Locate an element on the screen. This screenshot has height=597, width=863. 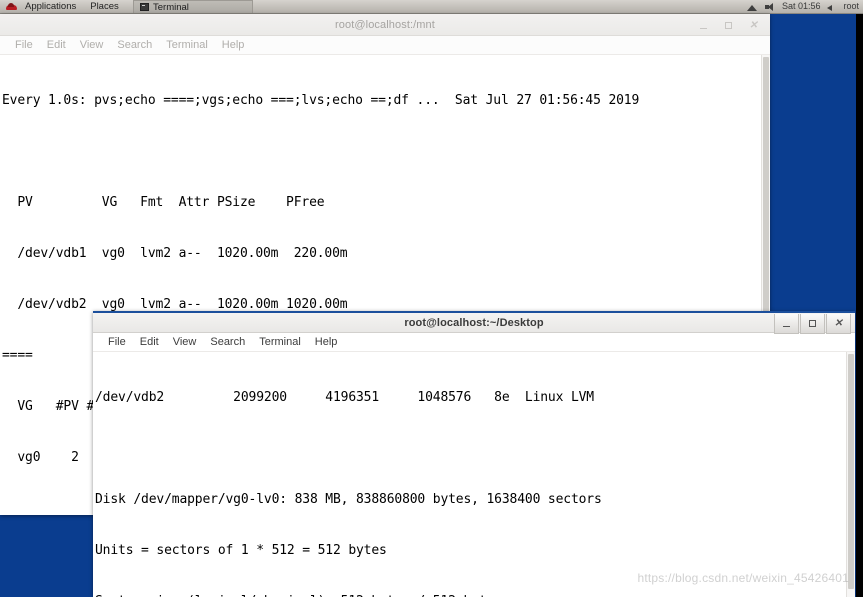
network-icon is located at coordinates (752, 7).